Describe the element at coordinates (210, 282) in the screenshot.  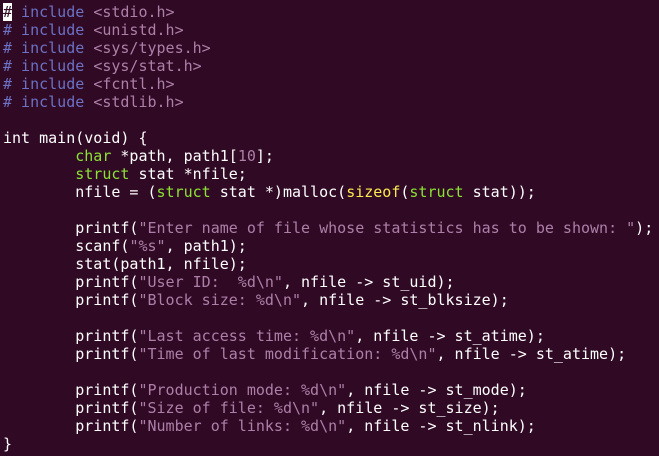
I see `code-token: "User ID: %d\n"` at that location.